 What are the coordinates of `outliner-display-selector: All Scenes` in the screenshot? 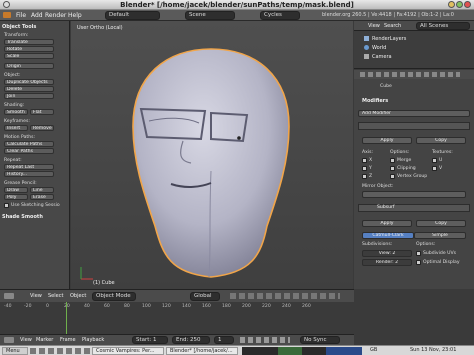 It's located at (443, 26).